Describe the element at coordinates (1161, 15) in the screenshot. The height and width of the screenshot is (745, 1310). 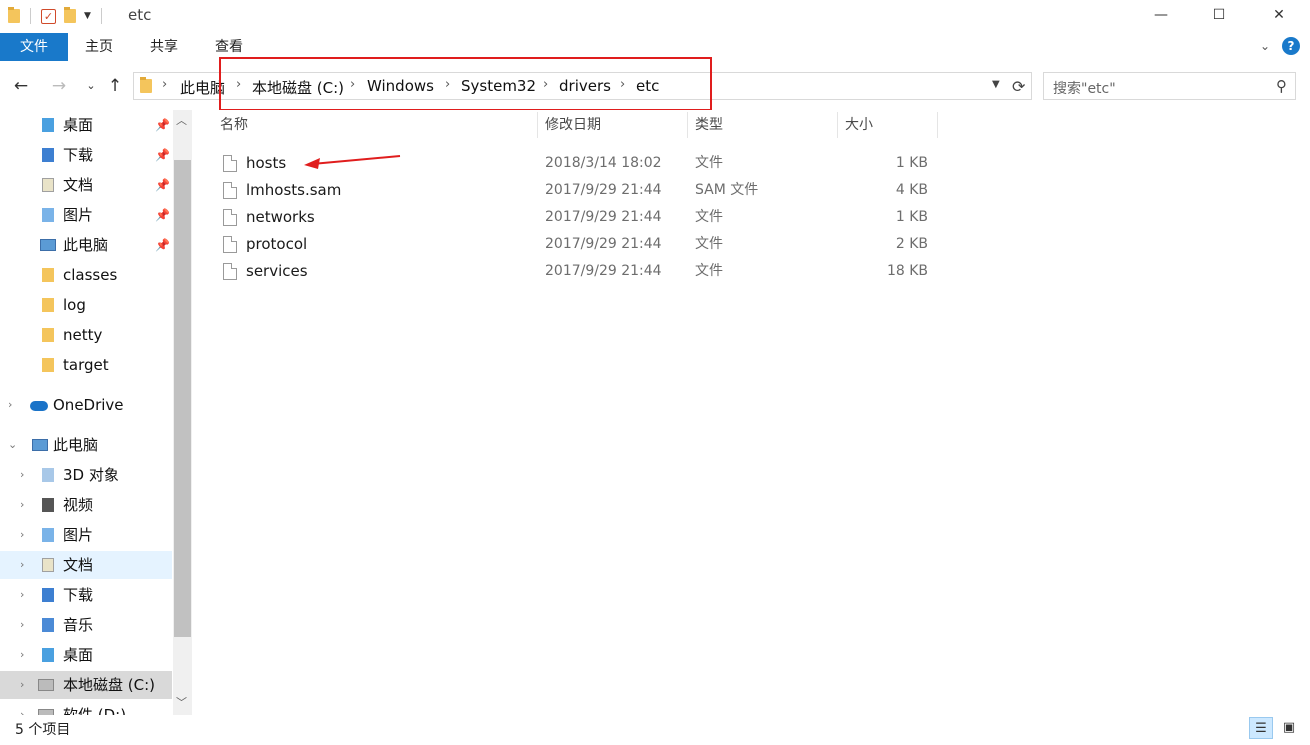
I see `minimize-button: —` at that location.